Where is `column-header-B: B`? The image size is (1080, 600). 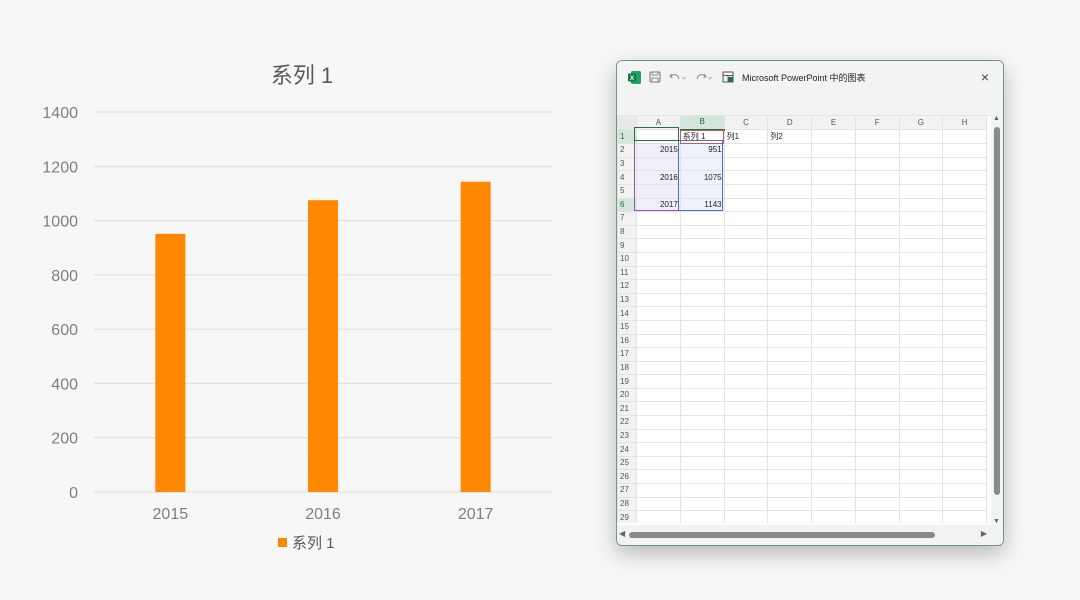 column-header-B: B is located at coordinates (702, 123).